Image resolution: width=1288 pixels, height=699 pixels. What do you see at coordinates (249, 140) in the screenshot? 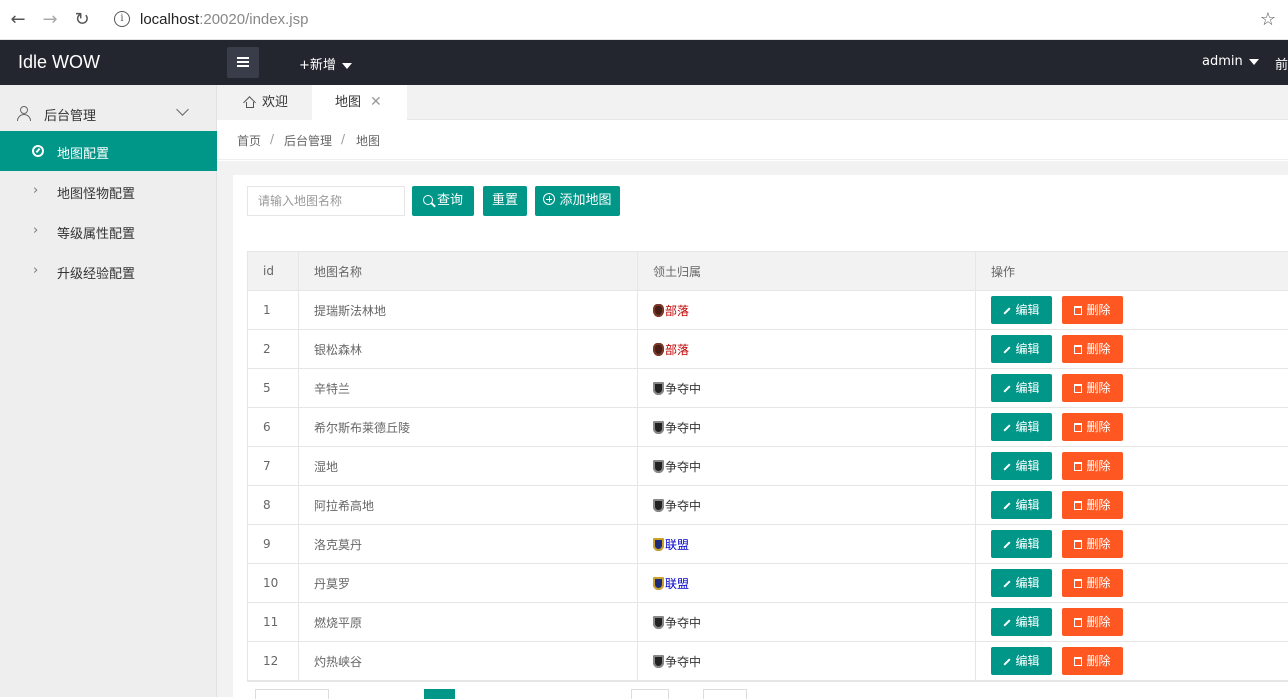
I see `breadcrumb-home: 首页` at bounding box center [249, 140].